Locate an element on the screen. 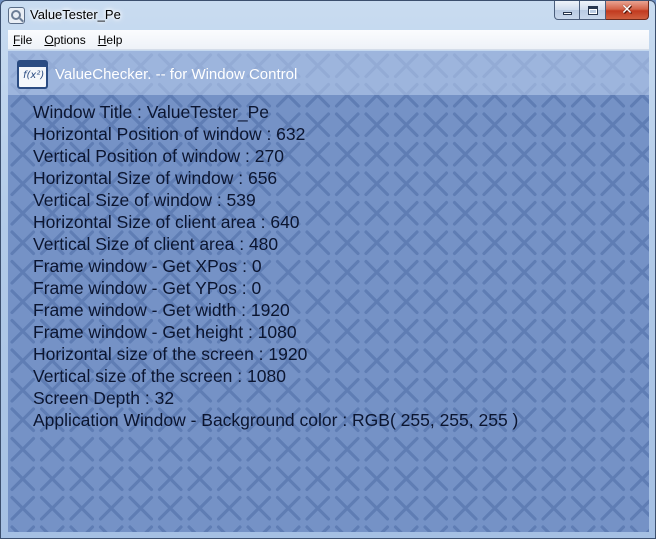 This screenshot has height=539, width=656. value-line-screen-height: Vertical size of the screen : 1080 is located at coordinates (159, 376).